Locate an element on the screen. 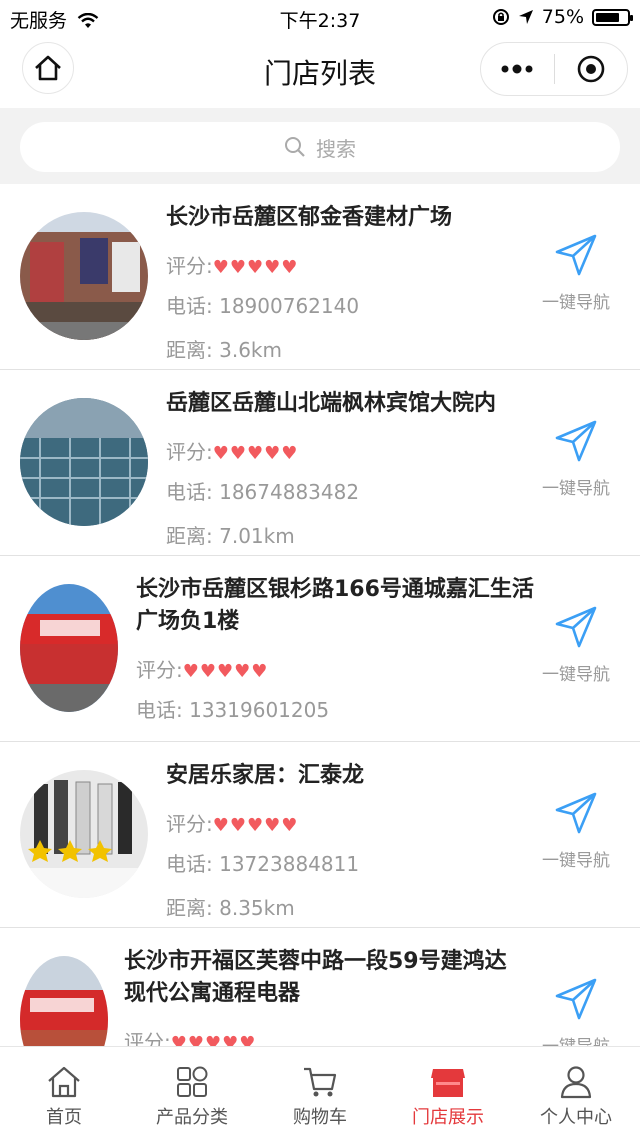 This screenshot has height=1139, width=640. search-input: 搜索 is located at coordinates (320, 147).